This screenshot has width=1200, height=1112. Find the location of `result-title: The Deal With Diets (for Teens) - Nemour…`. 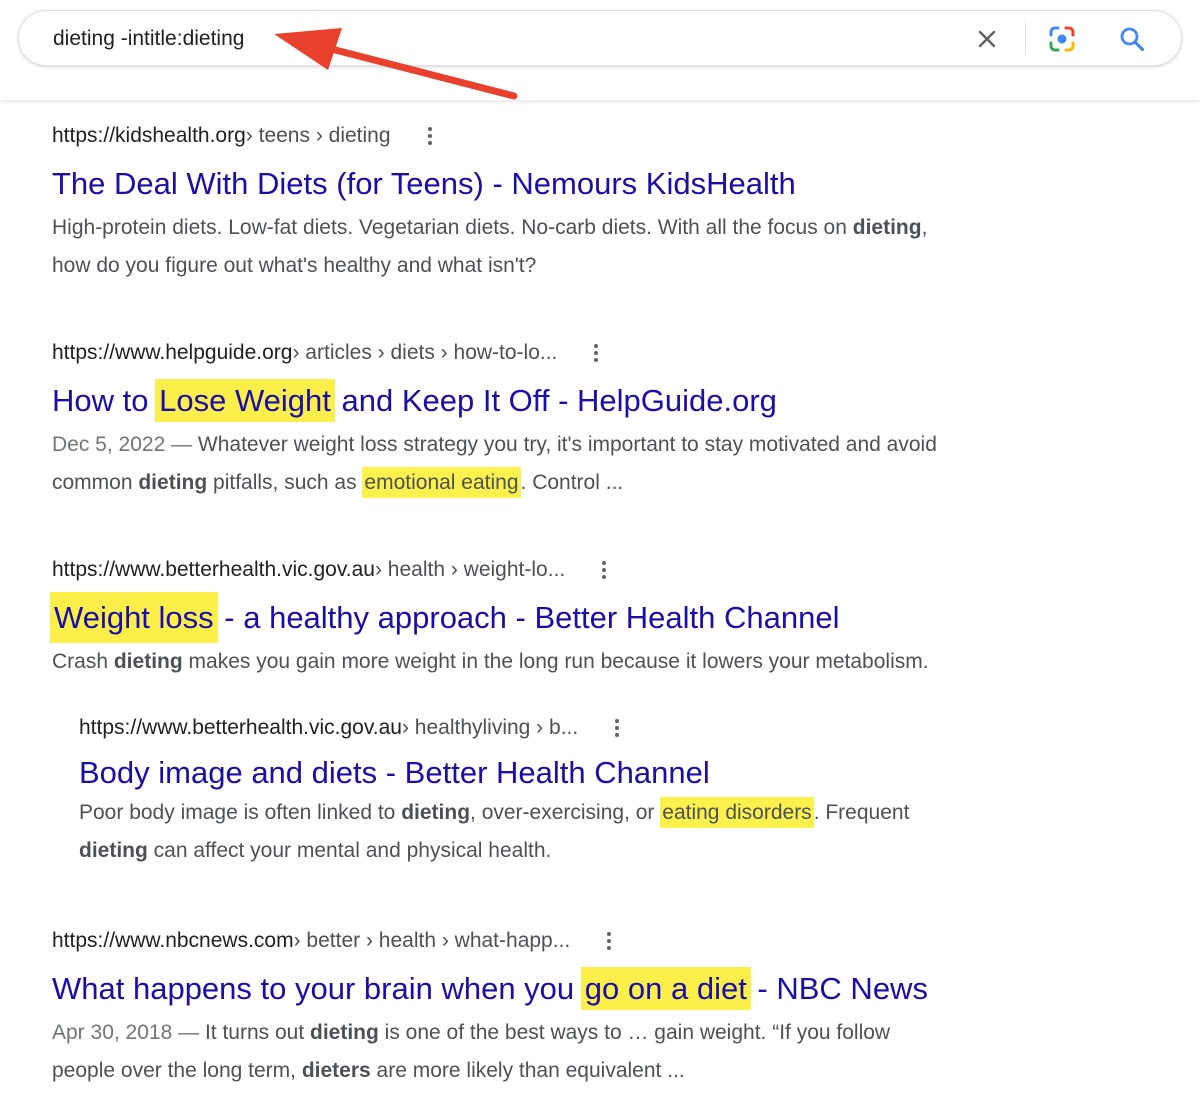

result-title: The Deal With Diets (for Teens) - Nemour… is located at coordinates (572, 184).